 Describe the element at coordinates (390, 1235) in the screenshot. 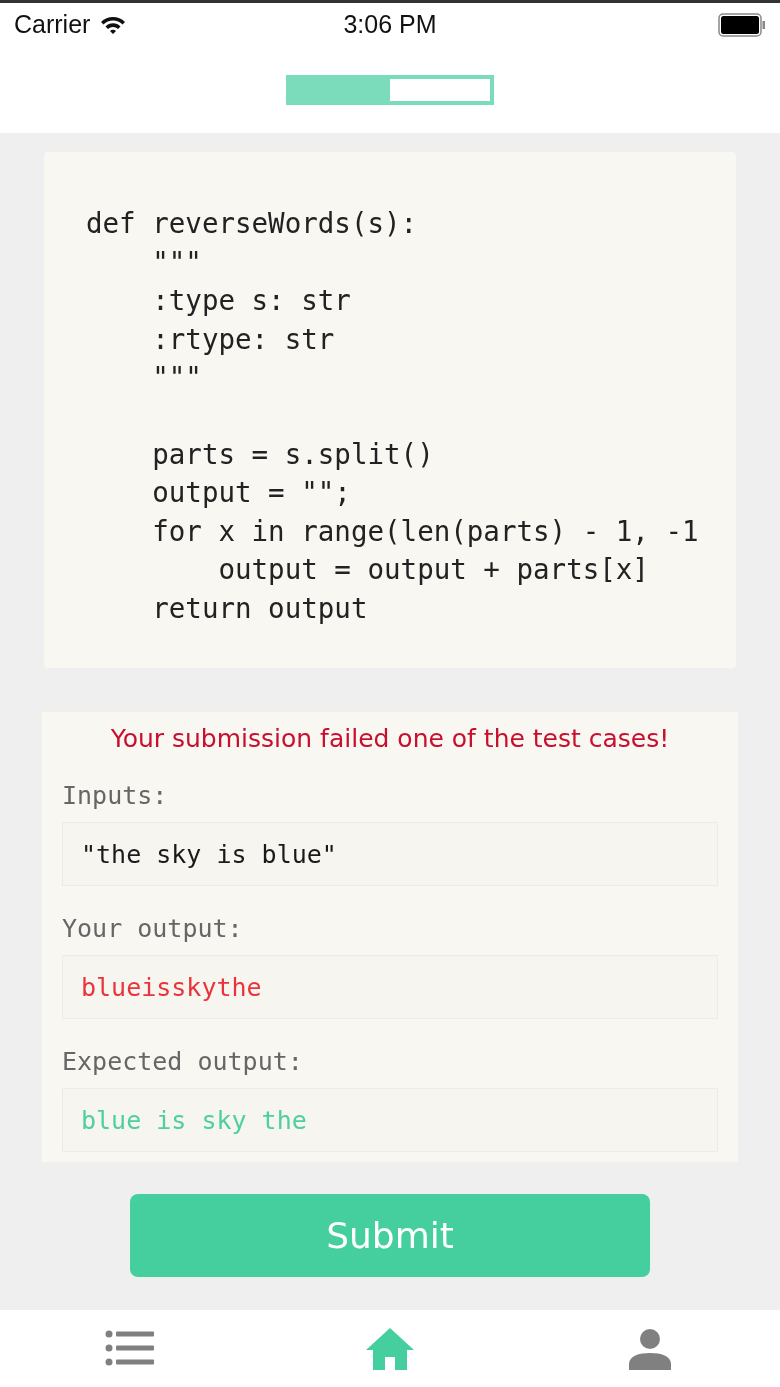

I see `submit-button: Submit` at that location.